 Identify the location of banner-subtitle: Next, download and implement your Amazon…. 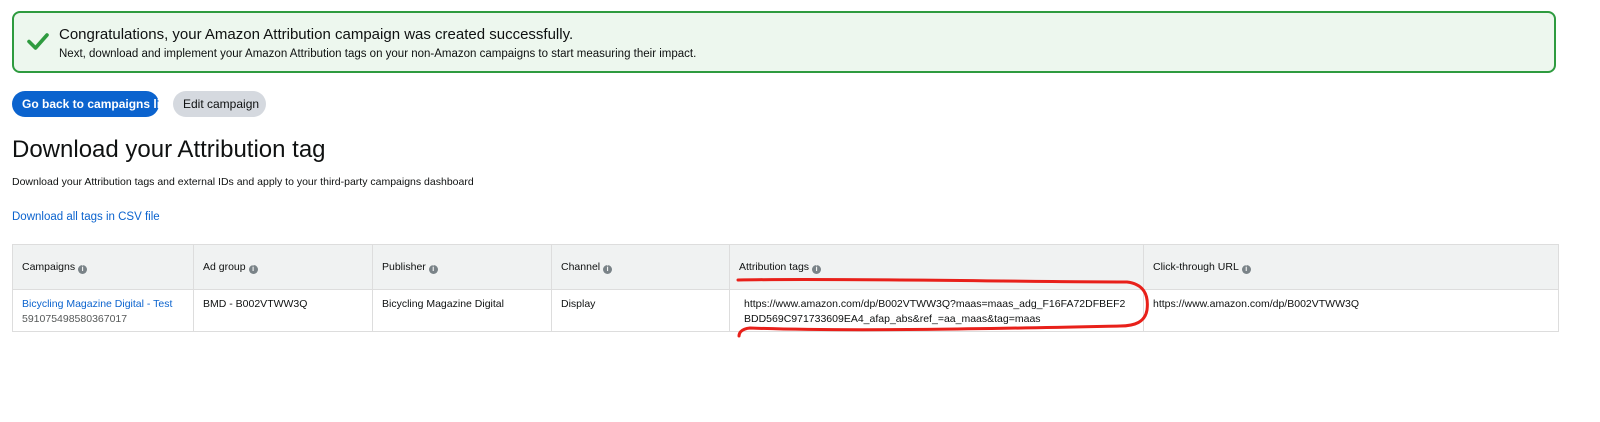
(378, 54).